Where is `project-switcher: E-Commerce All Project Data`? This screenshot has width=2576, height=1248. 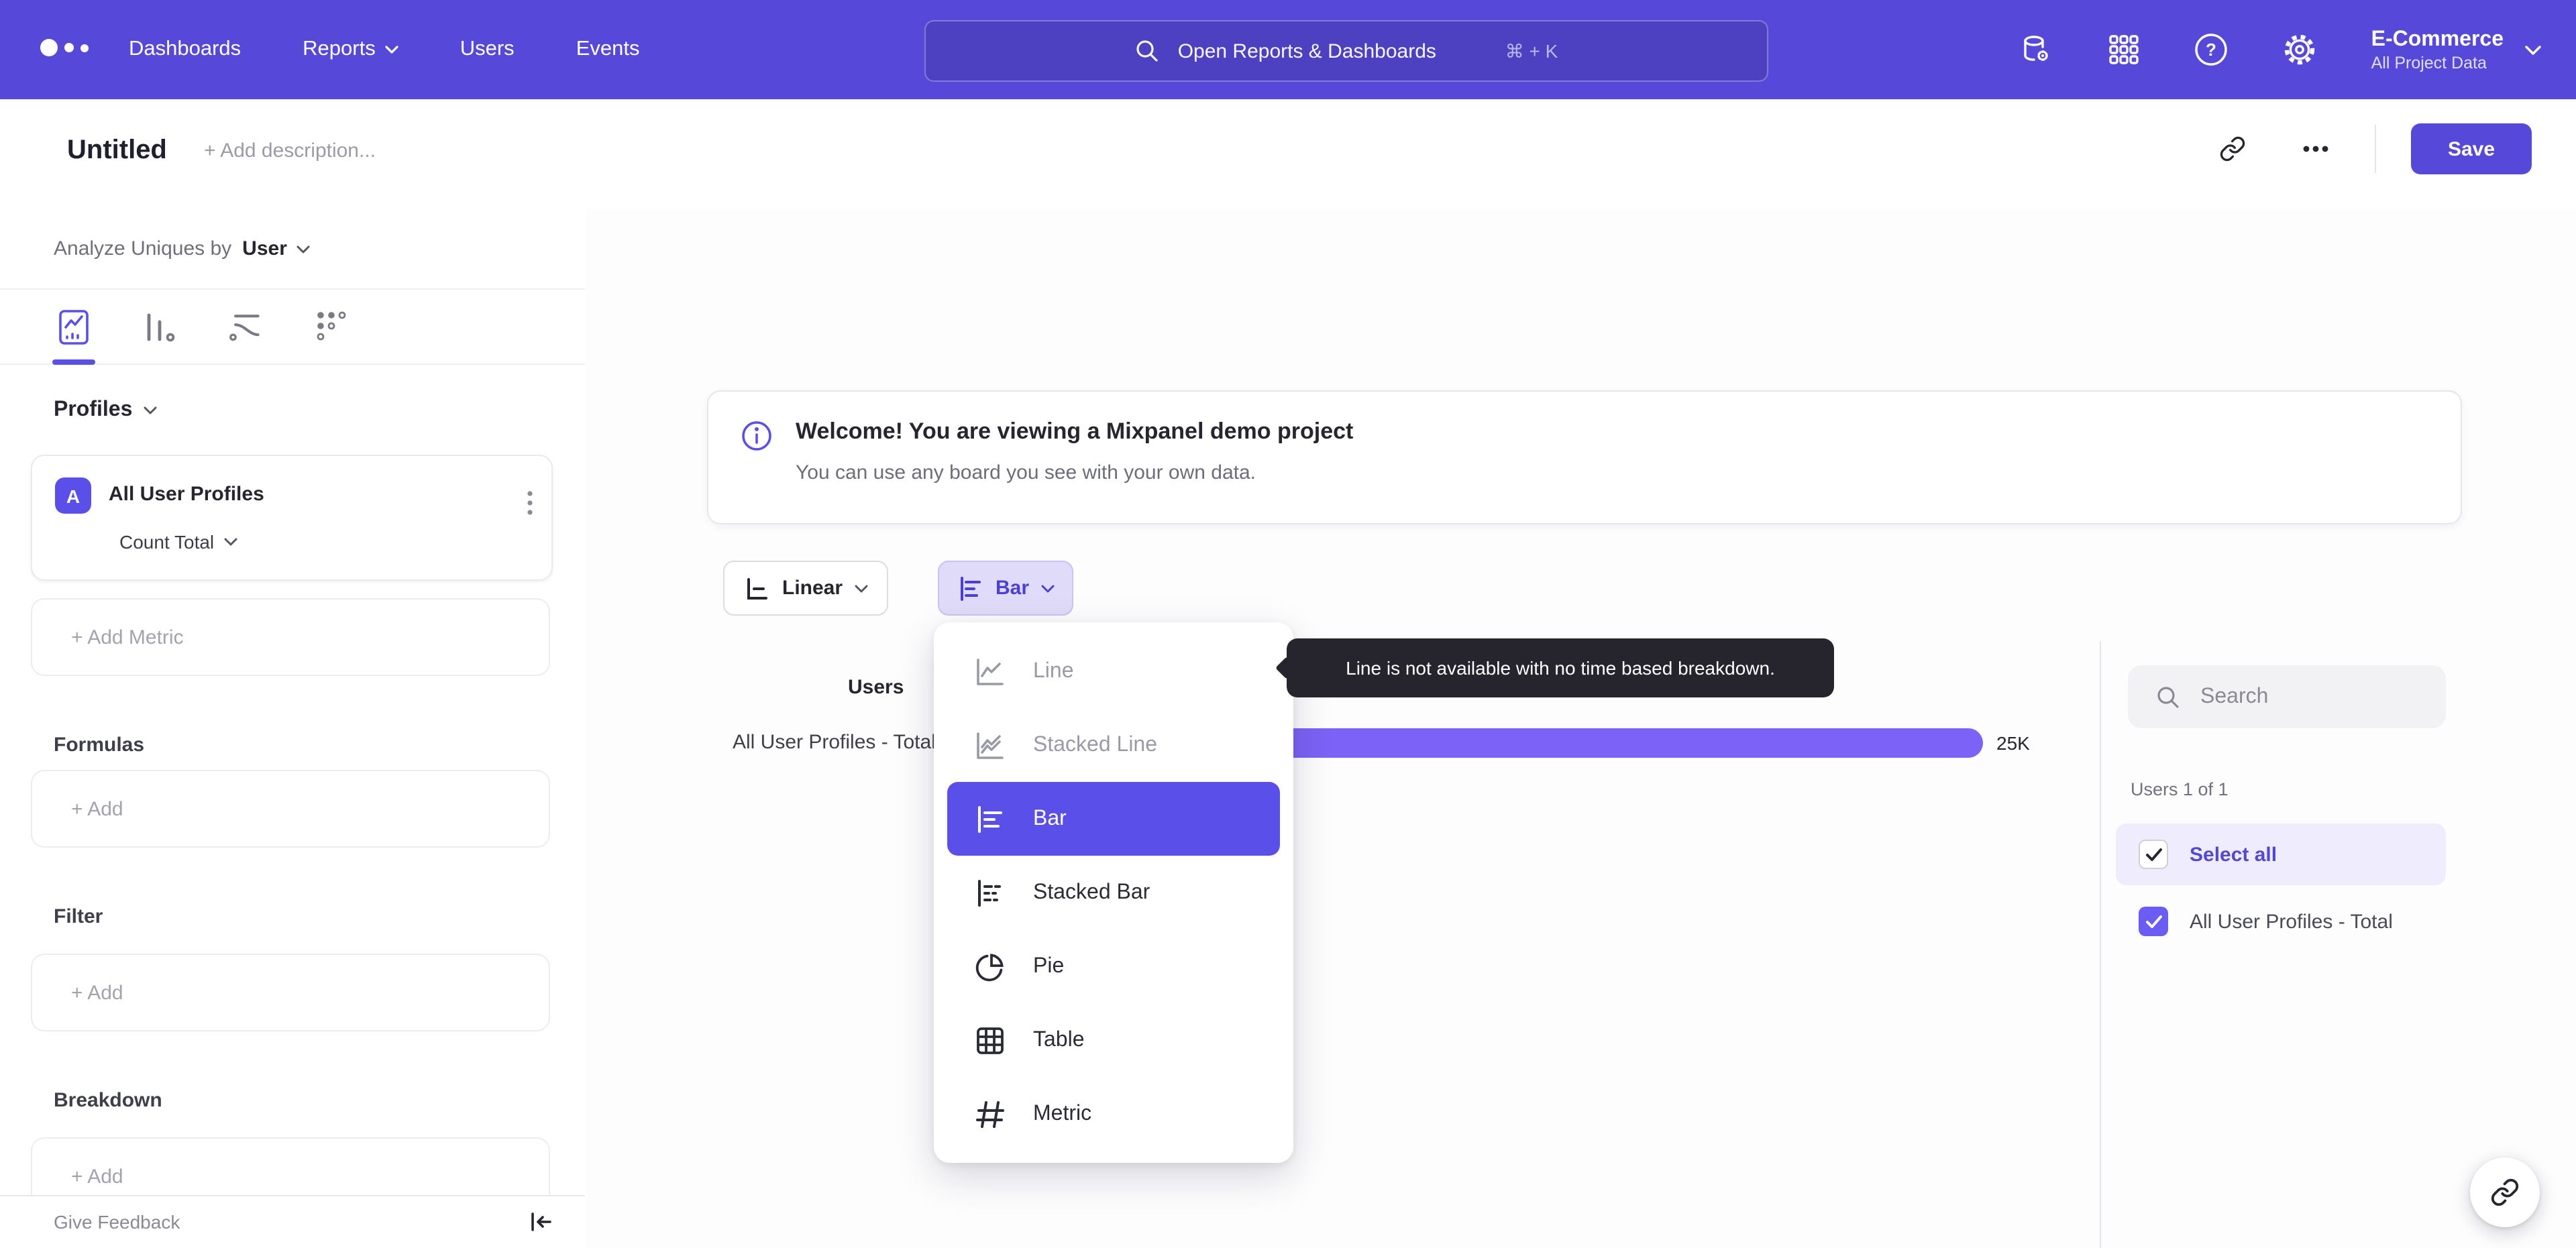
project-switcher: E-Commerce All Project Data is located at coordinates (2456, 49).